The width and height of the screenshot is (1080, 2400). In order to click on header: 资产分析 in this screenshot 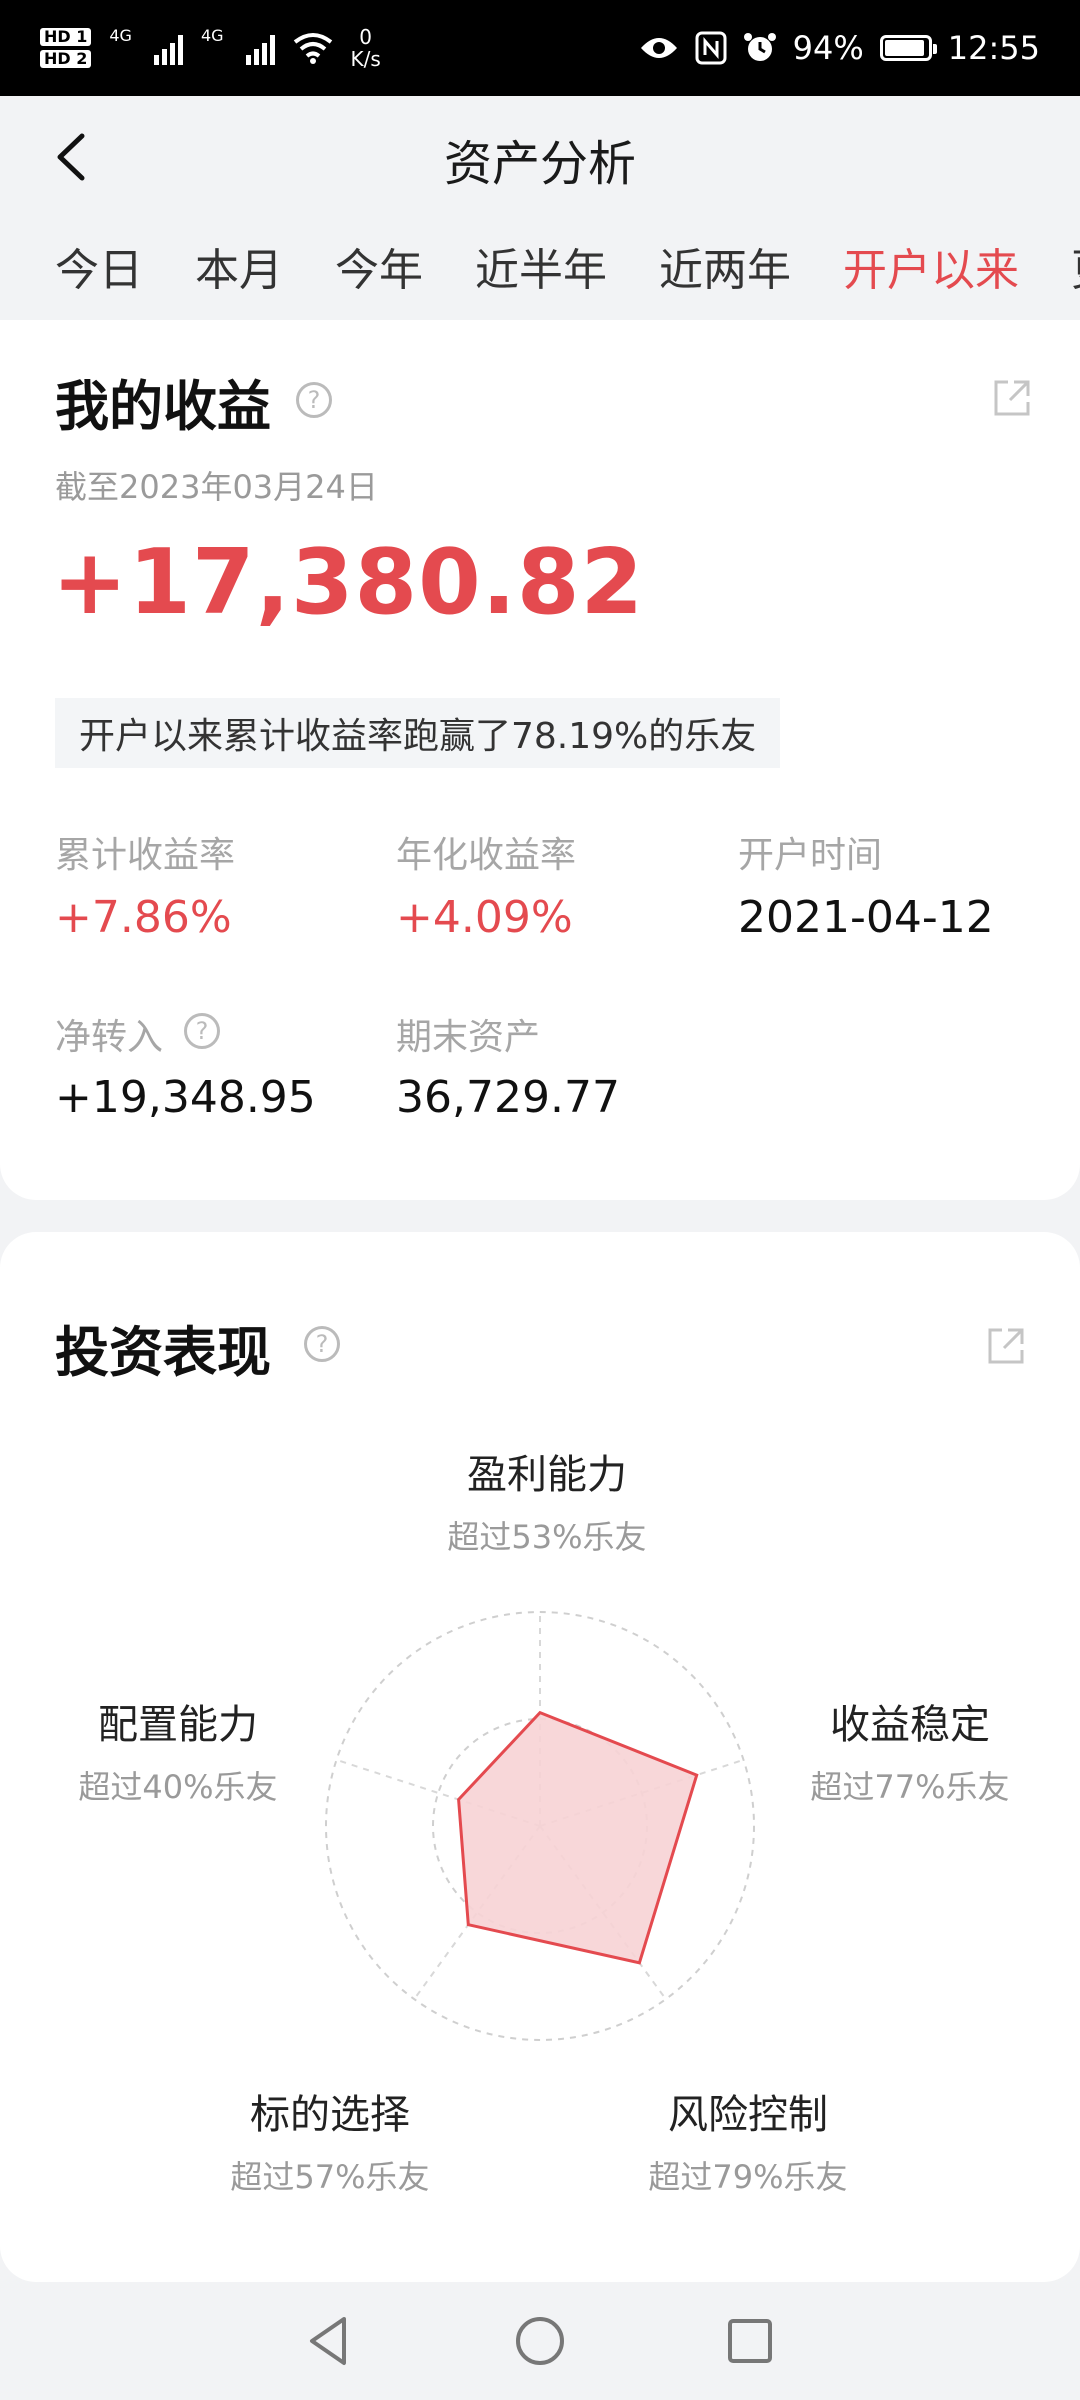, I will do `click(540, 159)`.